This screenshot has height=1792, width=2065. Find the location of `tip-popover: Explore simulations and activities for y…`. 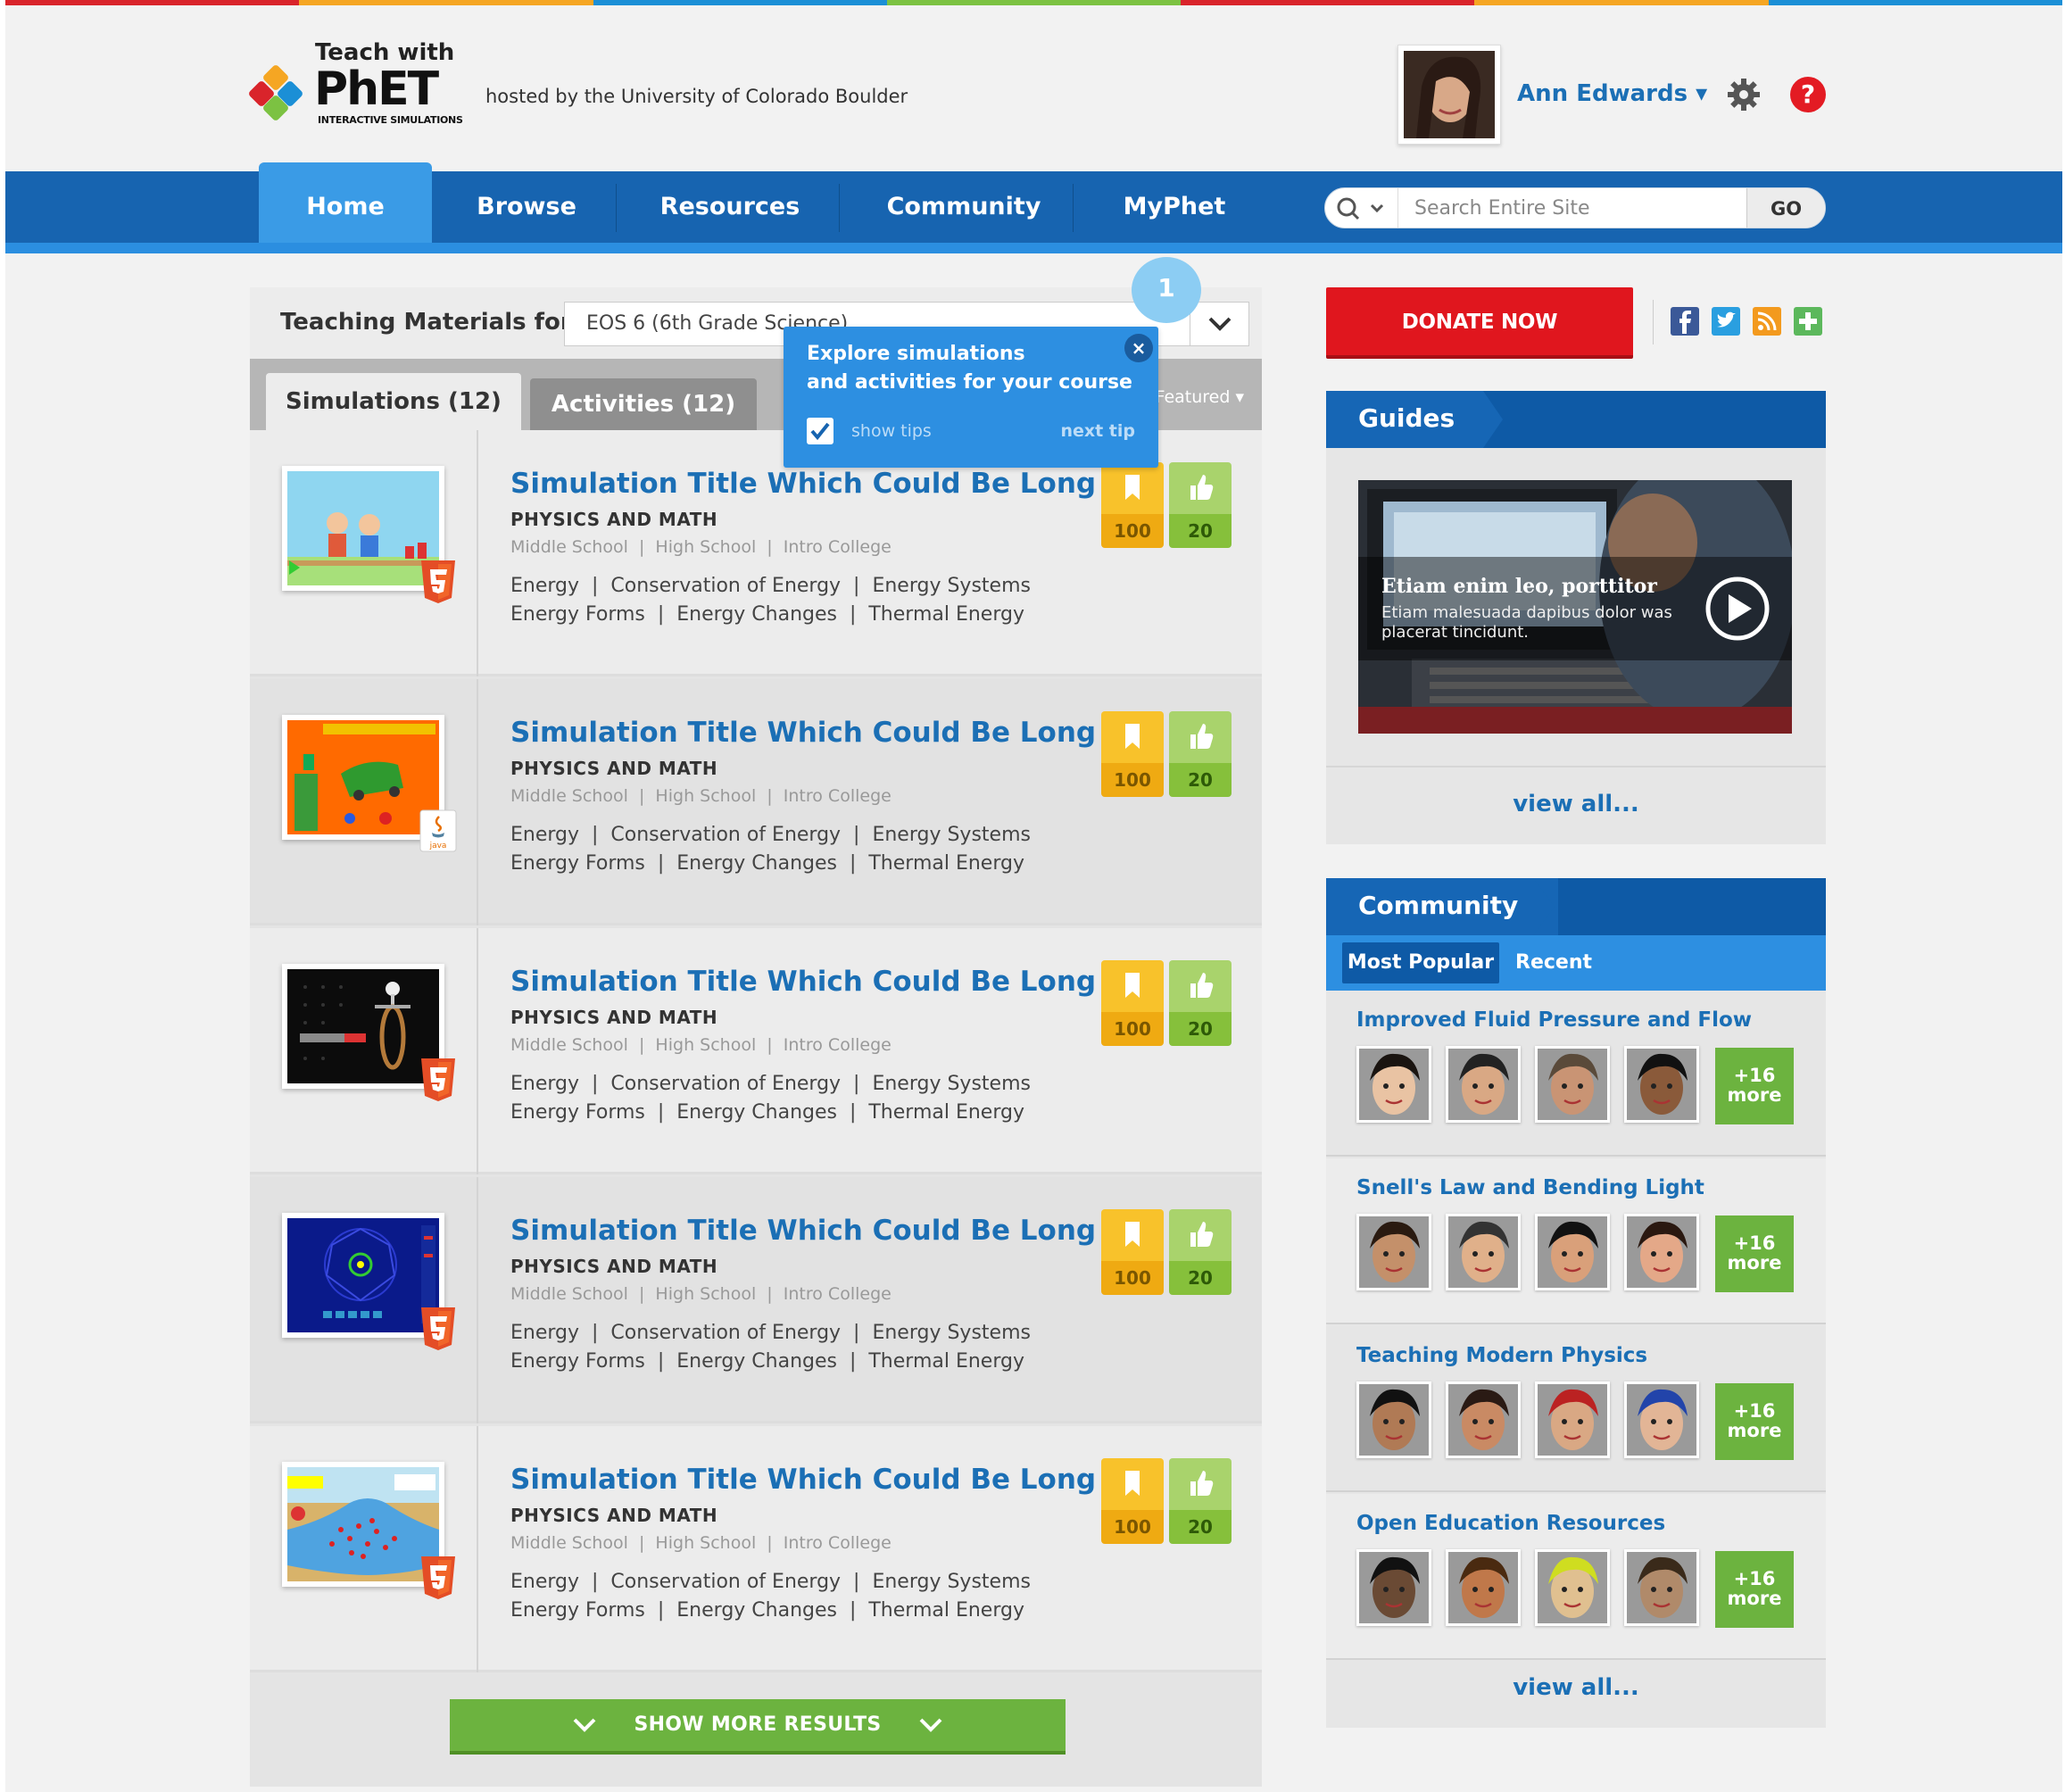

tip-popover: Explore simulations and activities for y… is located at coordinates (971, 397).